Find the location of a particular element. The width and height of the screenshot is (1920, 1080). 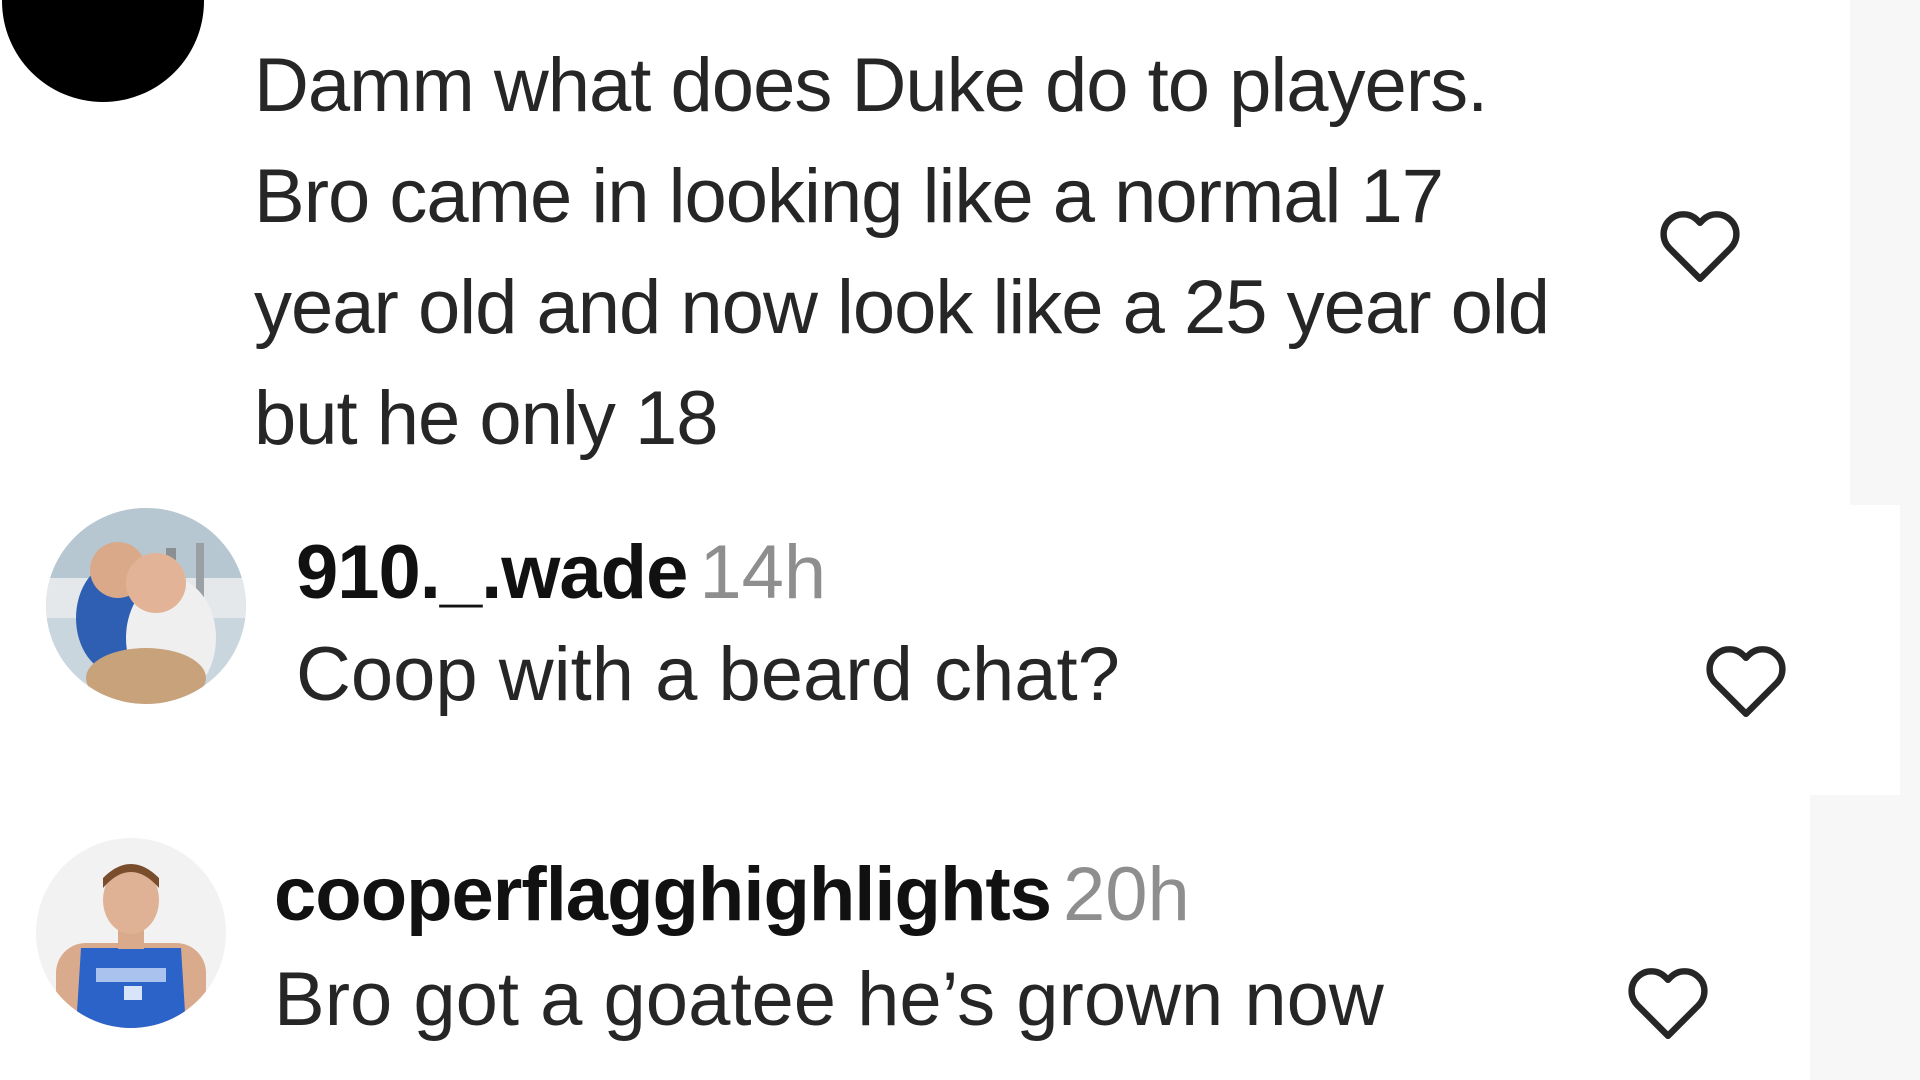

timestamp: 14h is located at coordinates (763, 572).